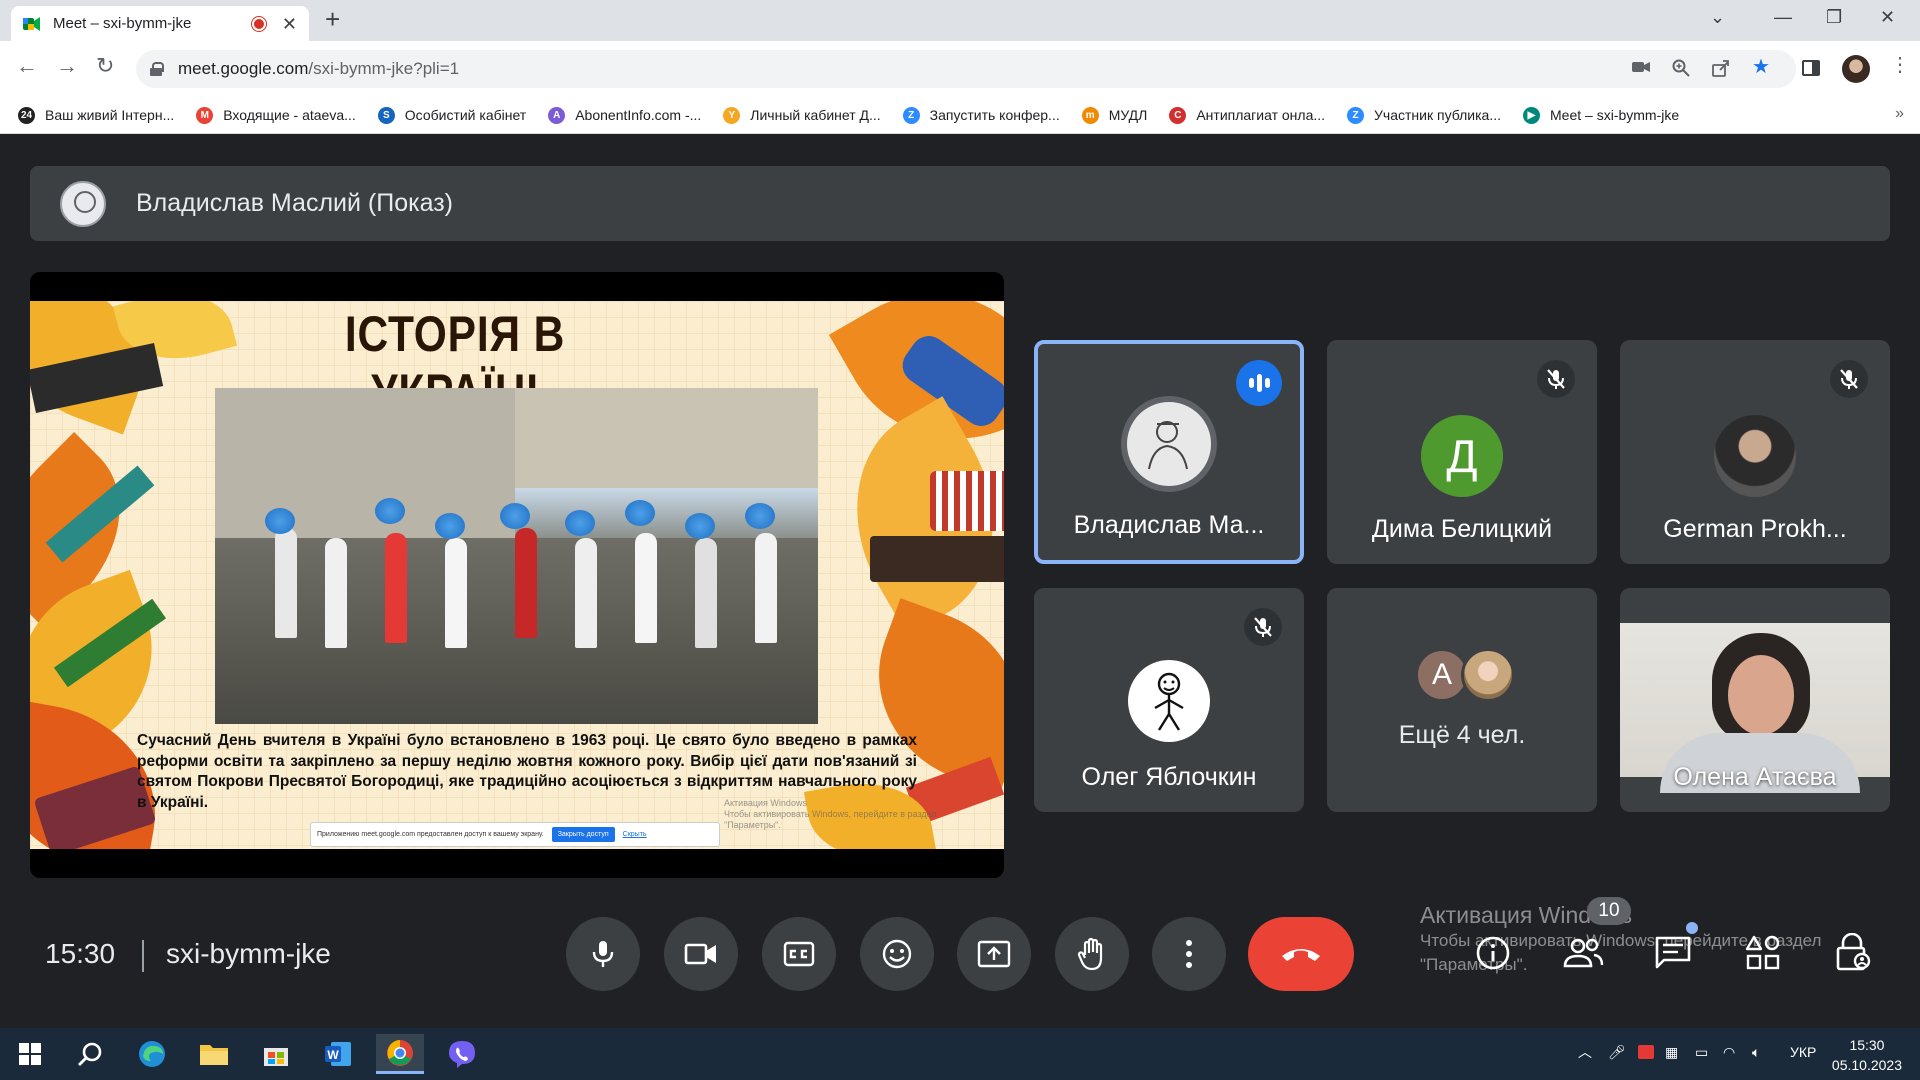 This screenshot has height=1080, width=1920. I want to click on side-panel-icon, so click(1811, 69).